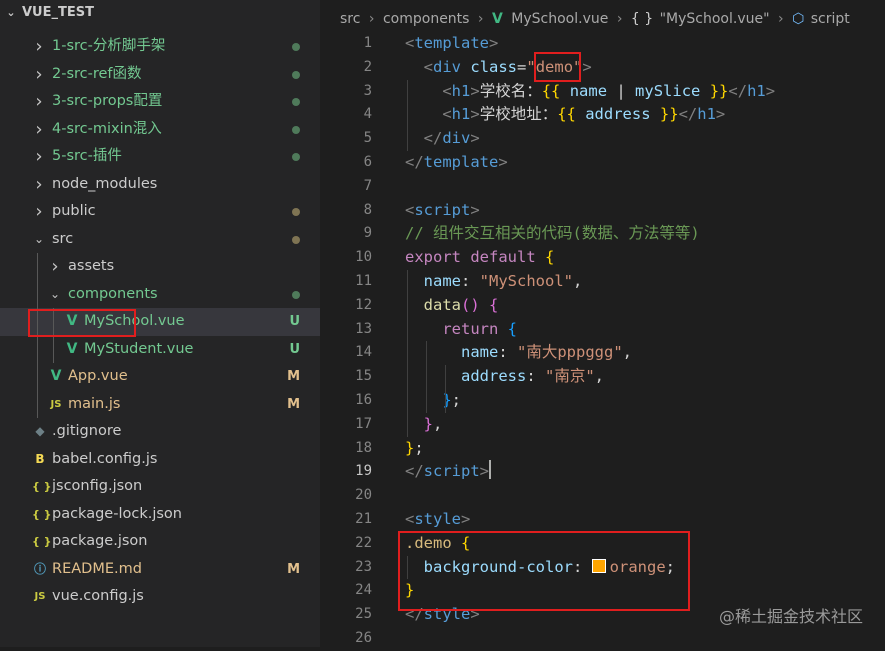 This screenshot has height=651, width=885. I want to click on line-number: 7, so click(367, 185).